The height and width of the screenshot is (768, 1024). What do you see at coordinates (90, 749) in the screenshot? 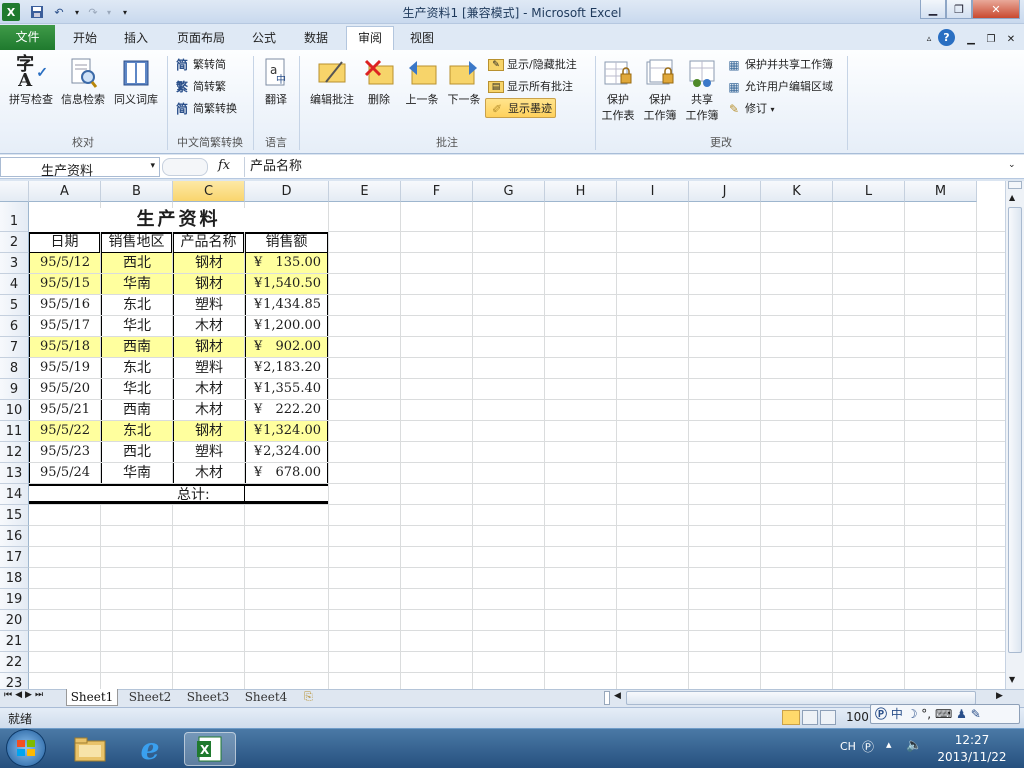
I see `file-explorer-icon` at bounding box center [90, 749].